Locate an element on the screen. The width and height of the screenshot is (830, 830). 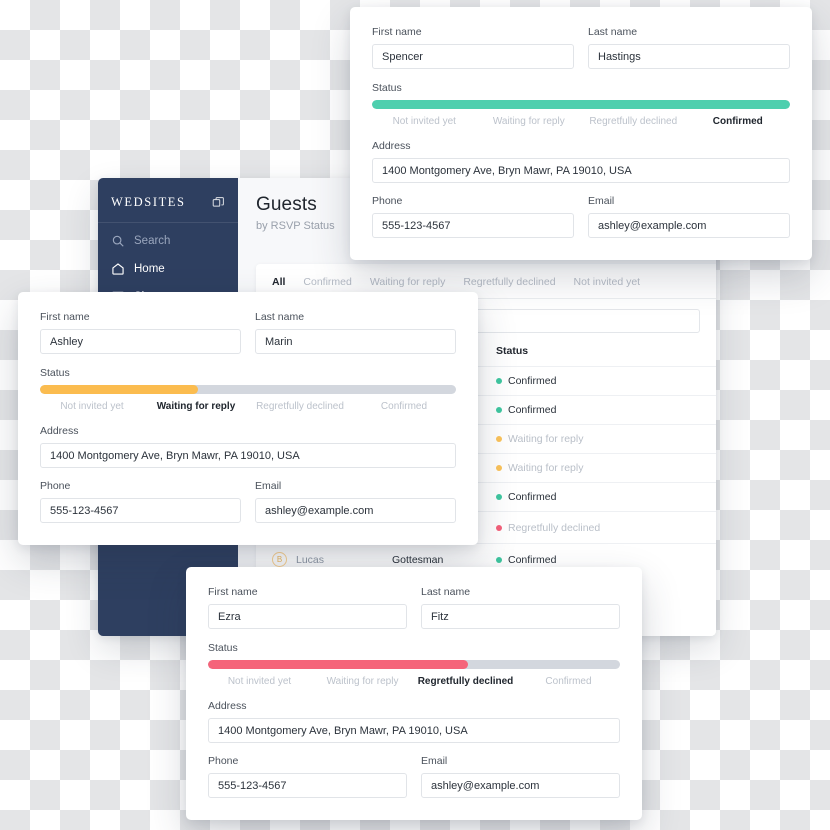
tab-waiting-for-reply: Waiting for reply is located at coordinates (407, 282).